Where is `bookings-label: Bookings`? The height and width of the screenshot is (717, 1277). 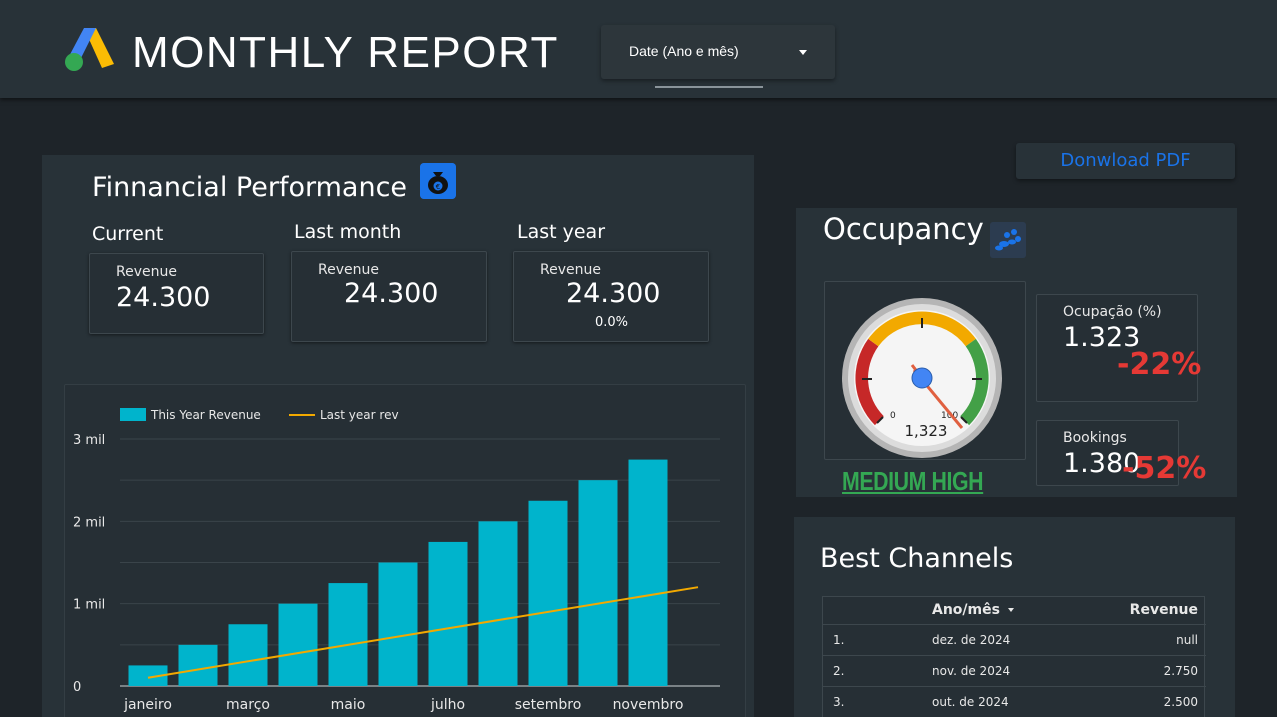 bookings-label: Bookings is located at coordinates (1095, 438).